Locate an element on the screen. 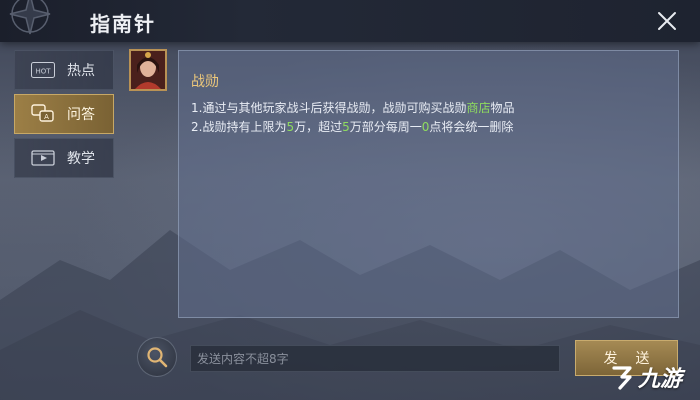 The height and width of the screenshot is (400, 700). tab-teaching: 教学 is located at coordinates (64, 158).